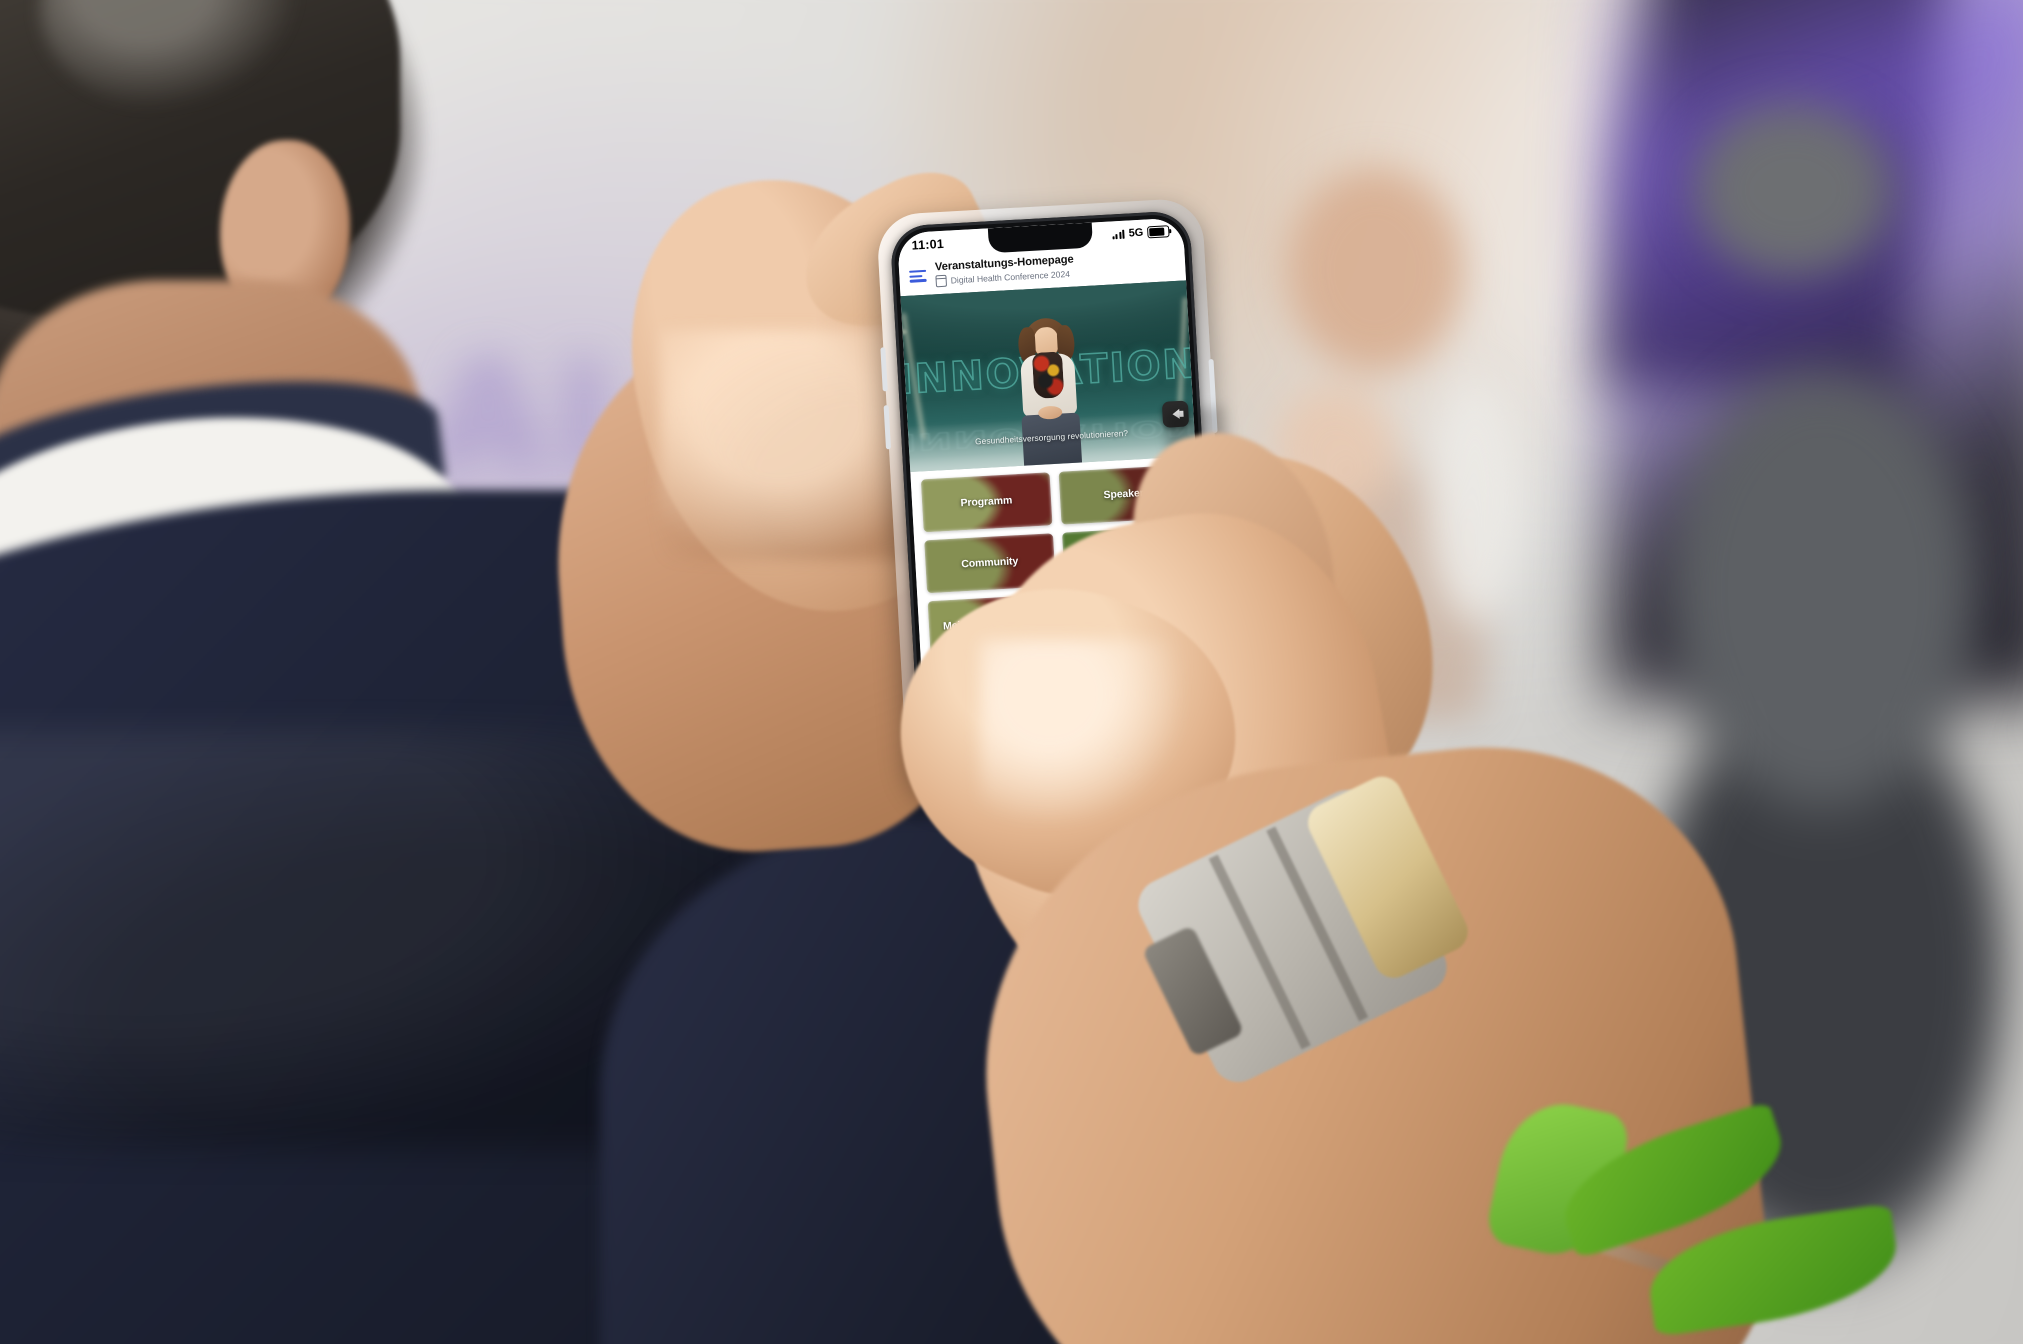  Describe the element at coordinates (1715, 1218) in the screenshot. I see `foreground-plant` at that location.